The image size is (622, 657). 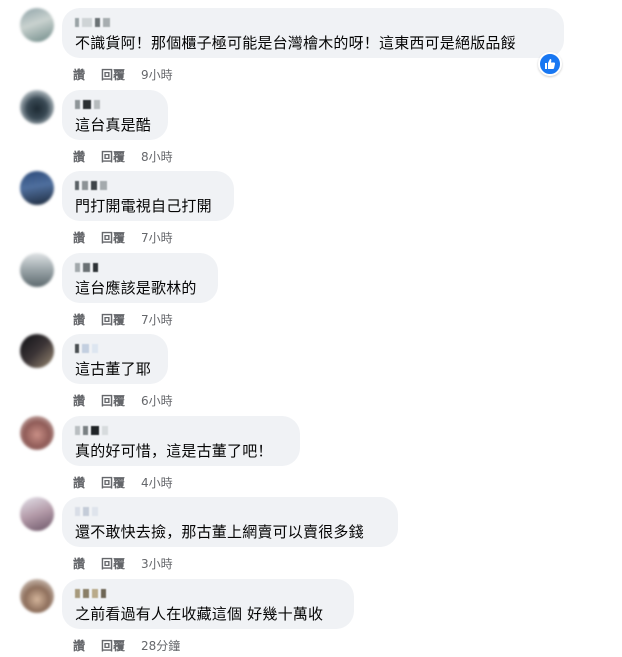 What do you see at coordinates (136, 288) in the screenshot?
I see `comment-text: 這台應該是歌林的` at bounding box center [136, 288].